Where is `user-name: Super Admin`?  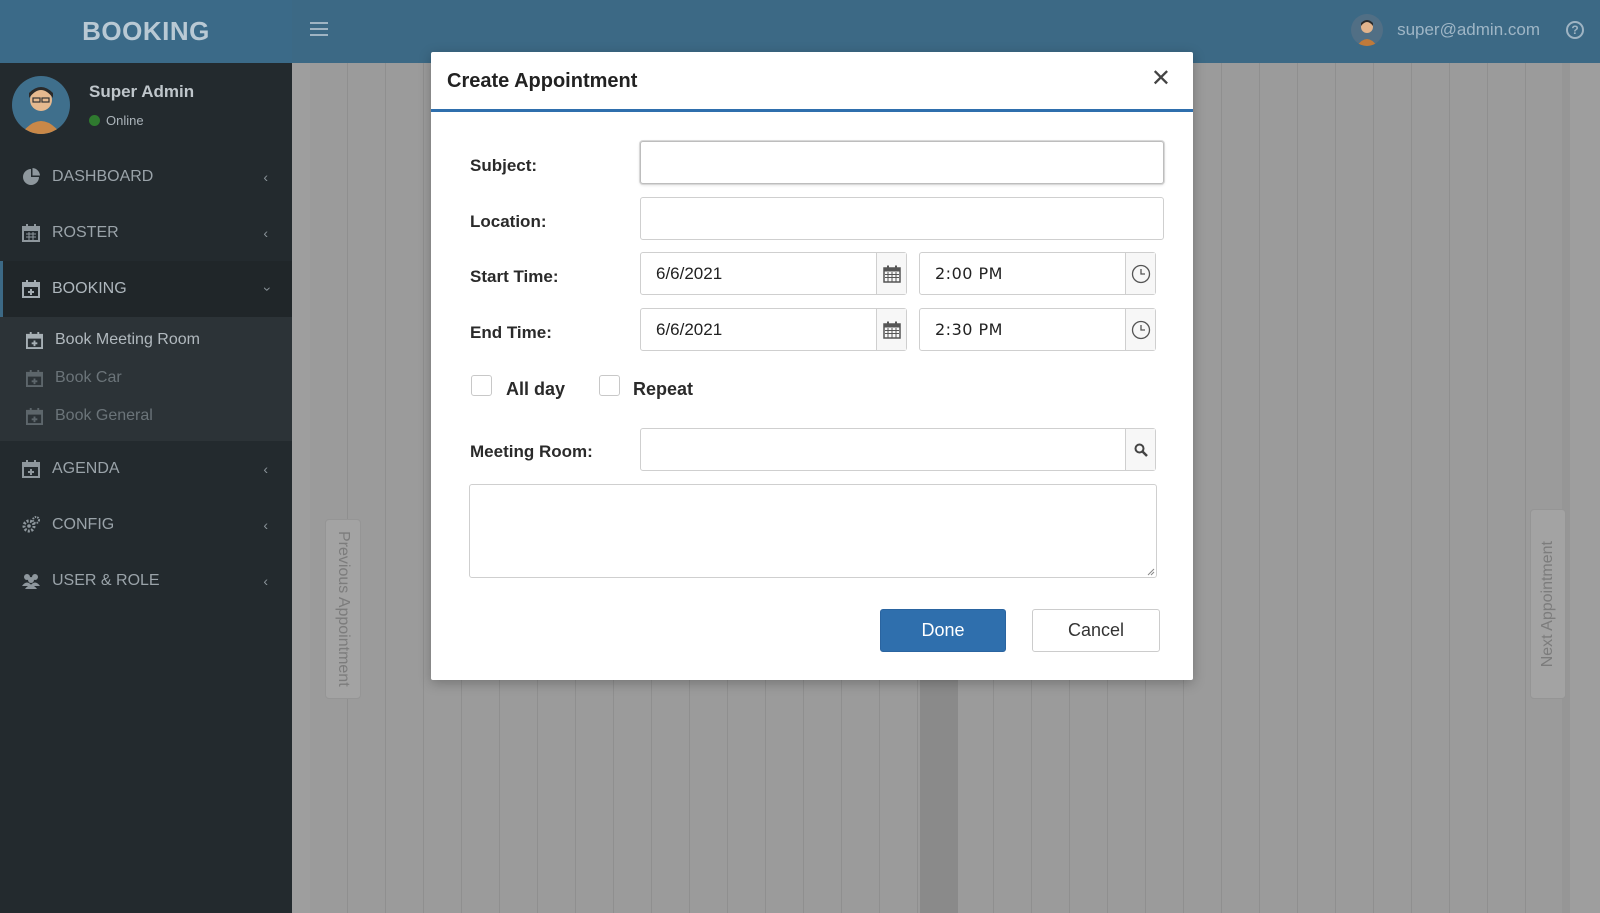
user-name: Super Admin is located at coordinates (142, 91).